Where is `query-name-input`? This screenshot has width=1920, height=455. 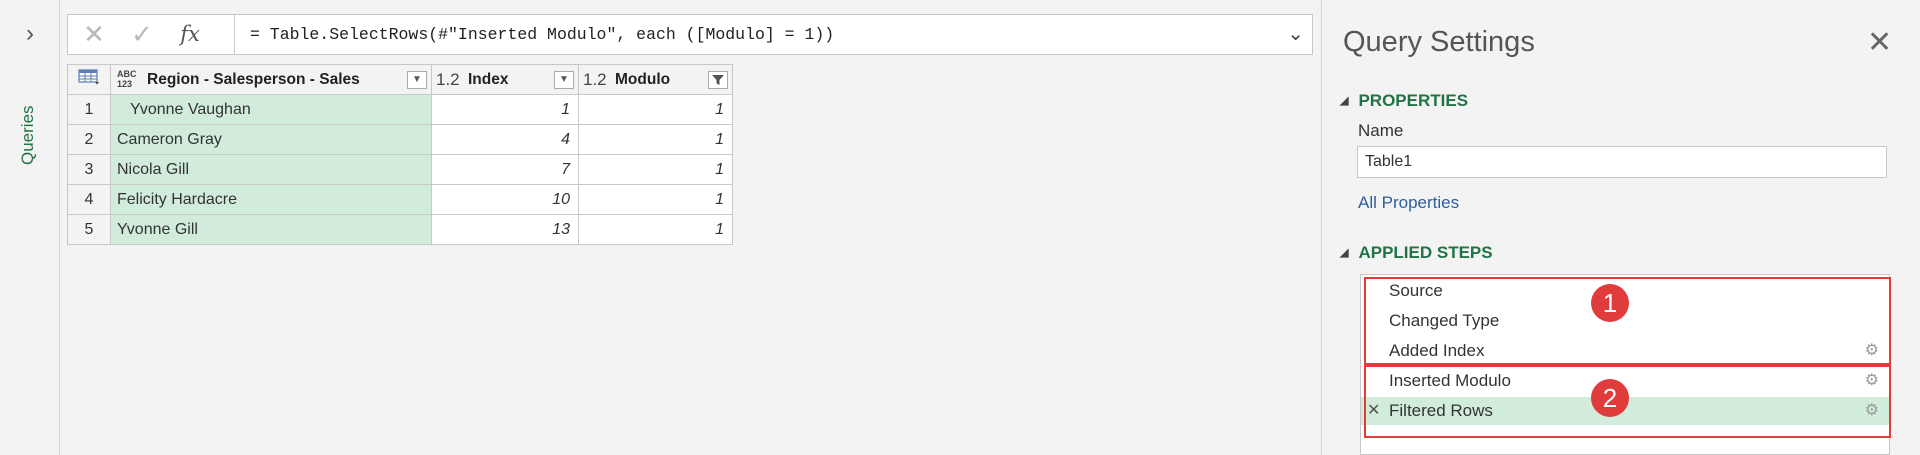
query-name-input is located at coordinates (1622, 162).